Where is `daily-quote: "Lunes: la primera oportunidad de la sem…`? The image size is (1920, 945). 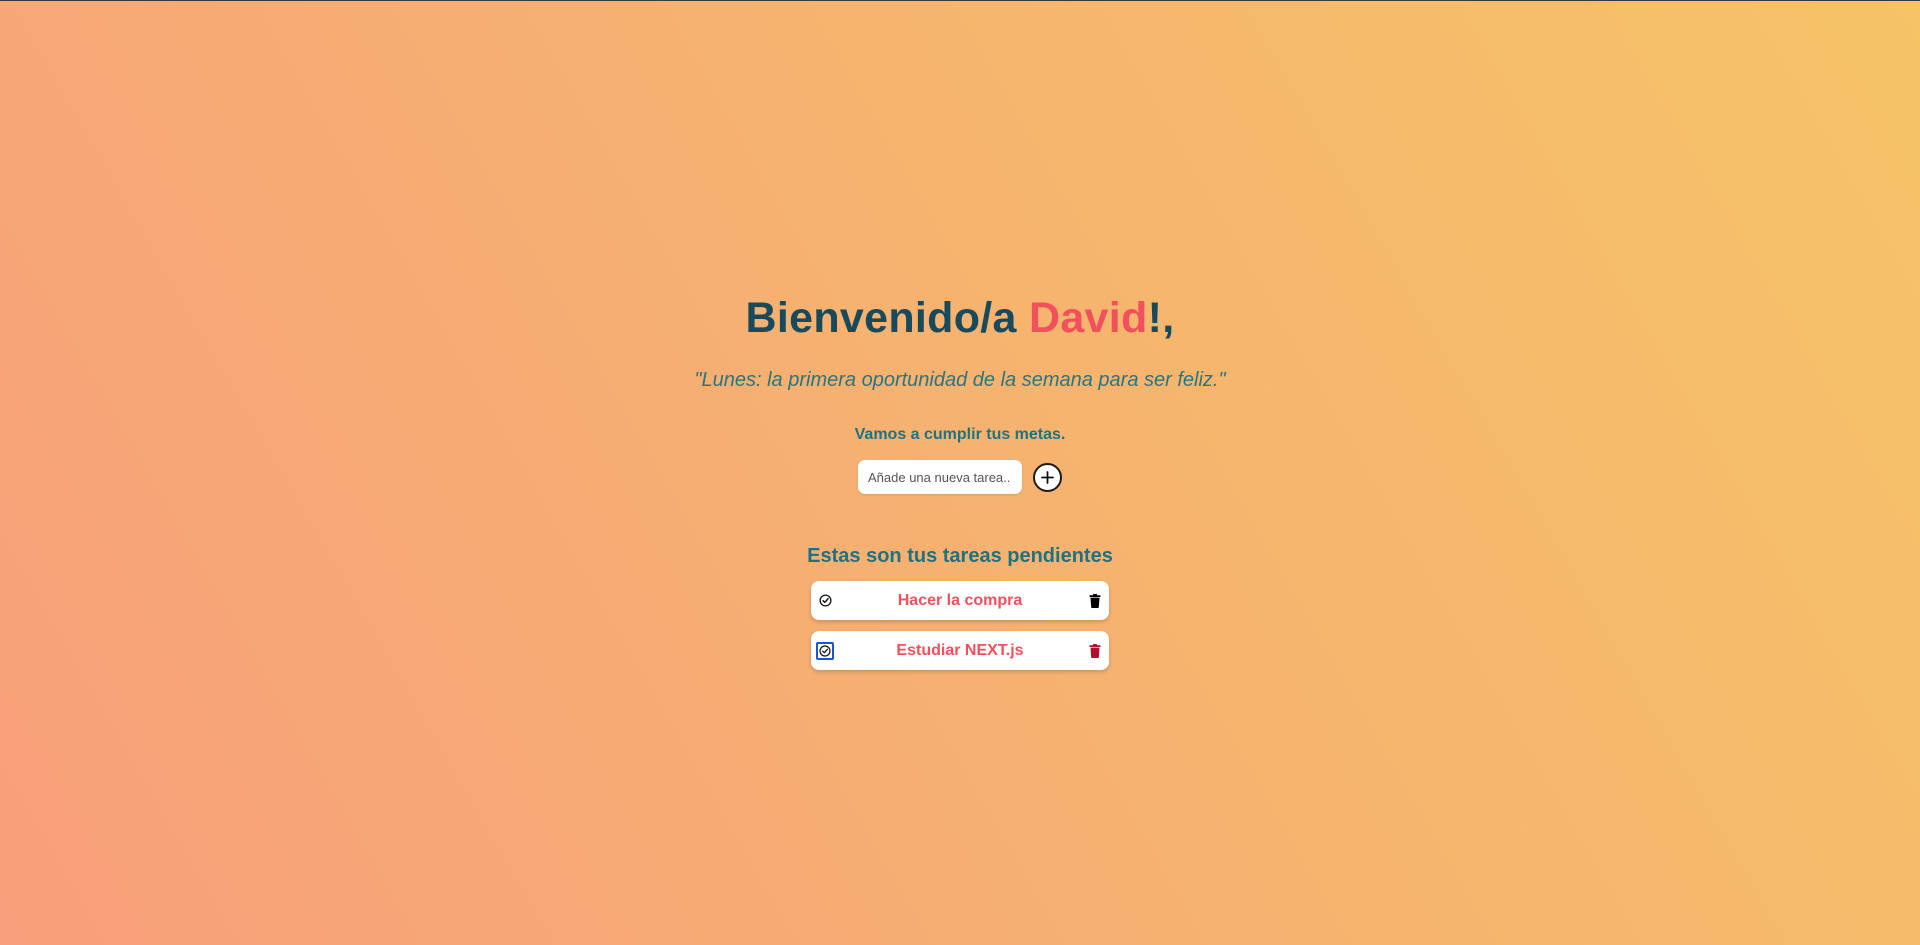 daily-quote: "Lunes: la primera oportunidad de la sem… is located at coordinates (960, 380).